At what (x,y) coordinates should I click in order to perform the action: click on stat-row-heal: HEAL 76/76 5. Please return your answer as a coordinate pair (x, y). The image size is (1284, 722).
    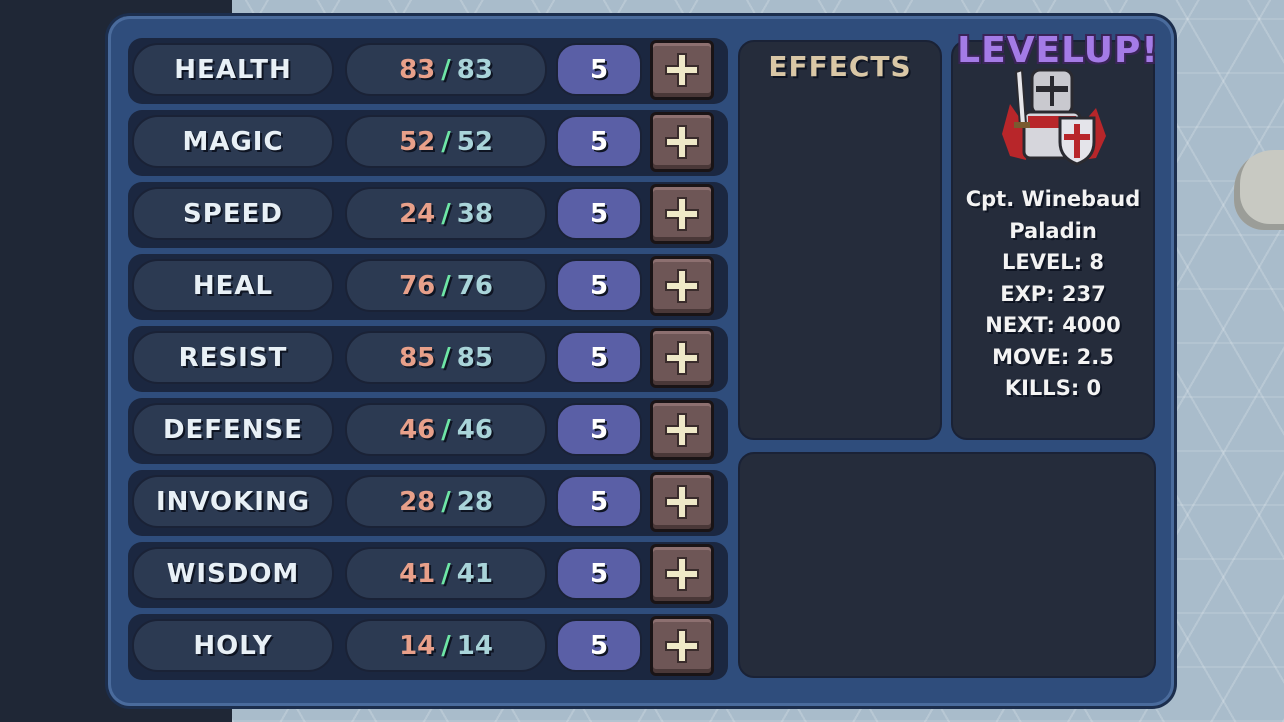
    Looking at the image, I should click on (428, 287).